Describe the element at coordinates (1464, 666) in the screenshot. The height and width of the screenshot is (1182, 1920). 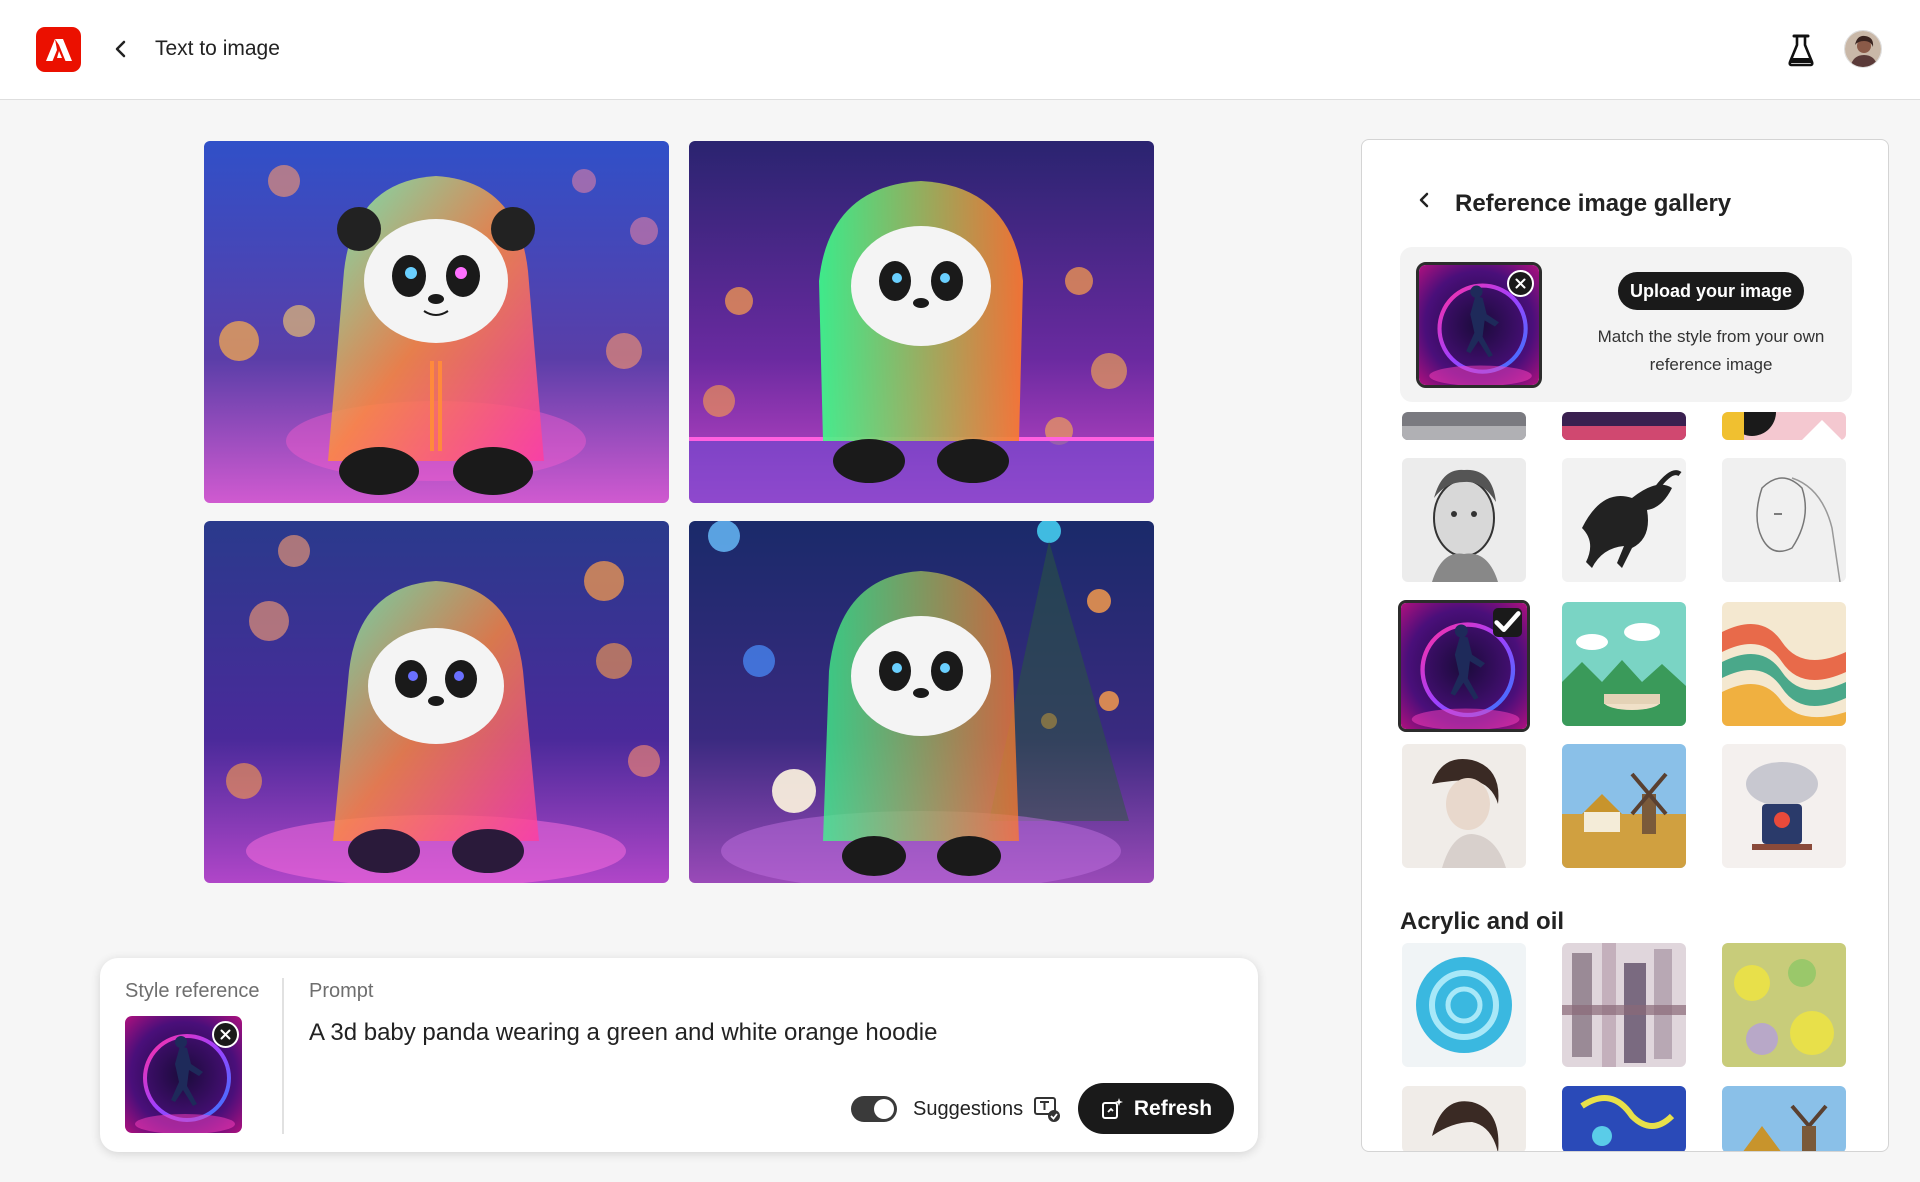
I see `gallery-thumb-neon-dancer` at that location.